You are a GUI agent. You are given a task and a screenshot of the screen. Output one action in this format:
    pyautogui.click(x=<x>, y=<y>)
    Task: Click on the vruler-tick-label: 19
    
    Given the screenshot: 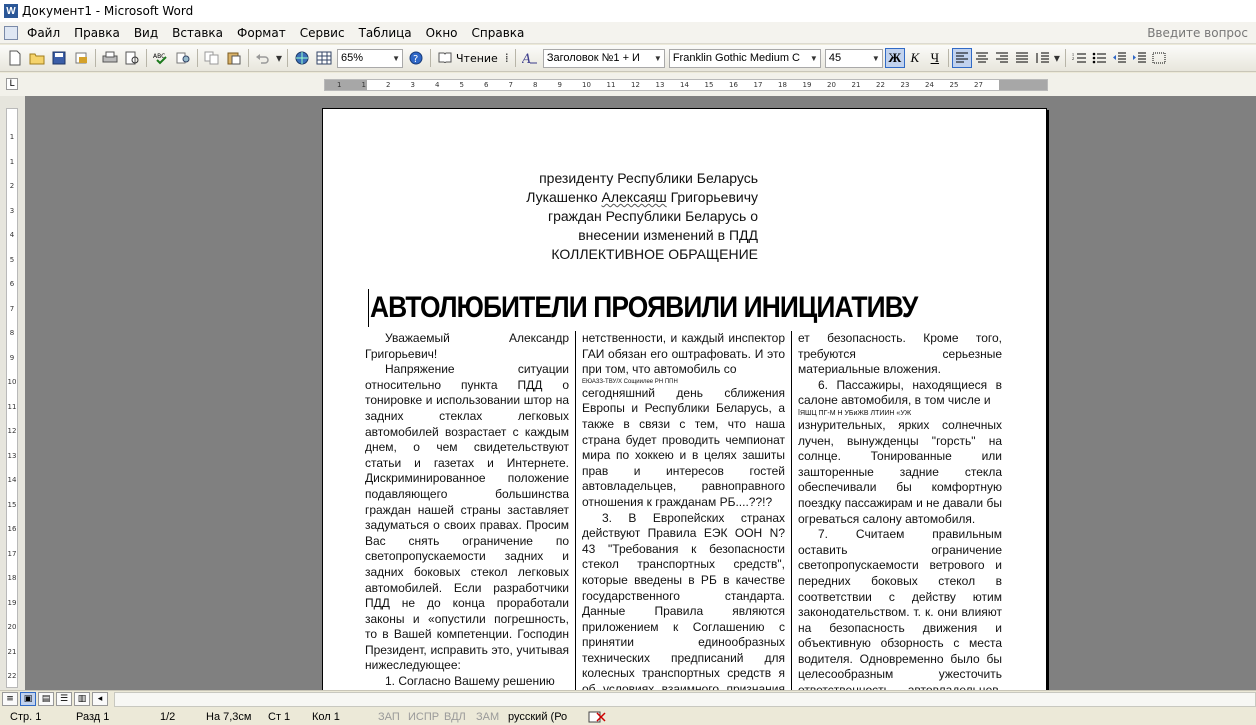 What is the action you would take?
    pyautogui.click(x=12, y=602)
    